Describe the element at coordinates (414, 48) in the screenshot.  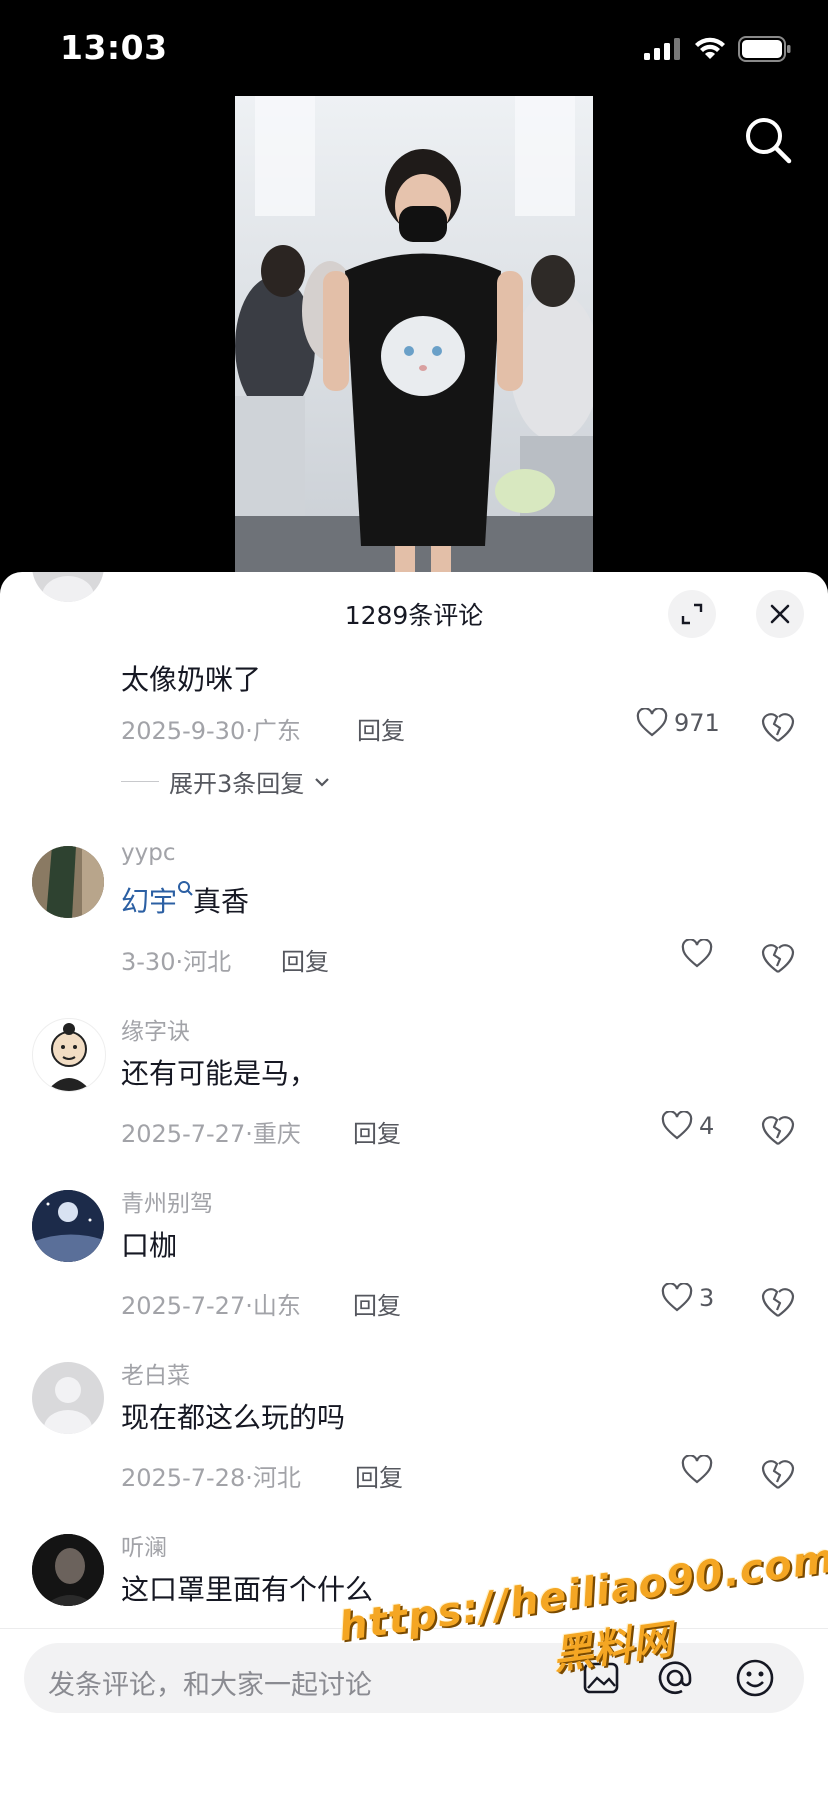
I see `status-bar: 13:03` at that location.